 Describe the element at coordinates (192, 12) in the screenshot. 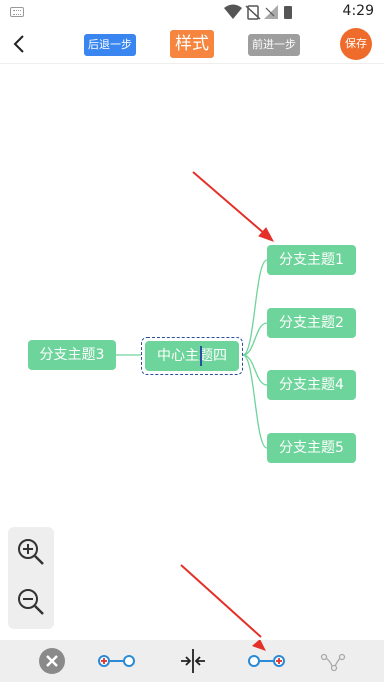

I see `status-bar: 4:29` at that location.